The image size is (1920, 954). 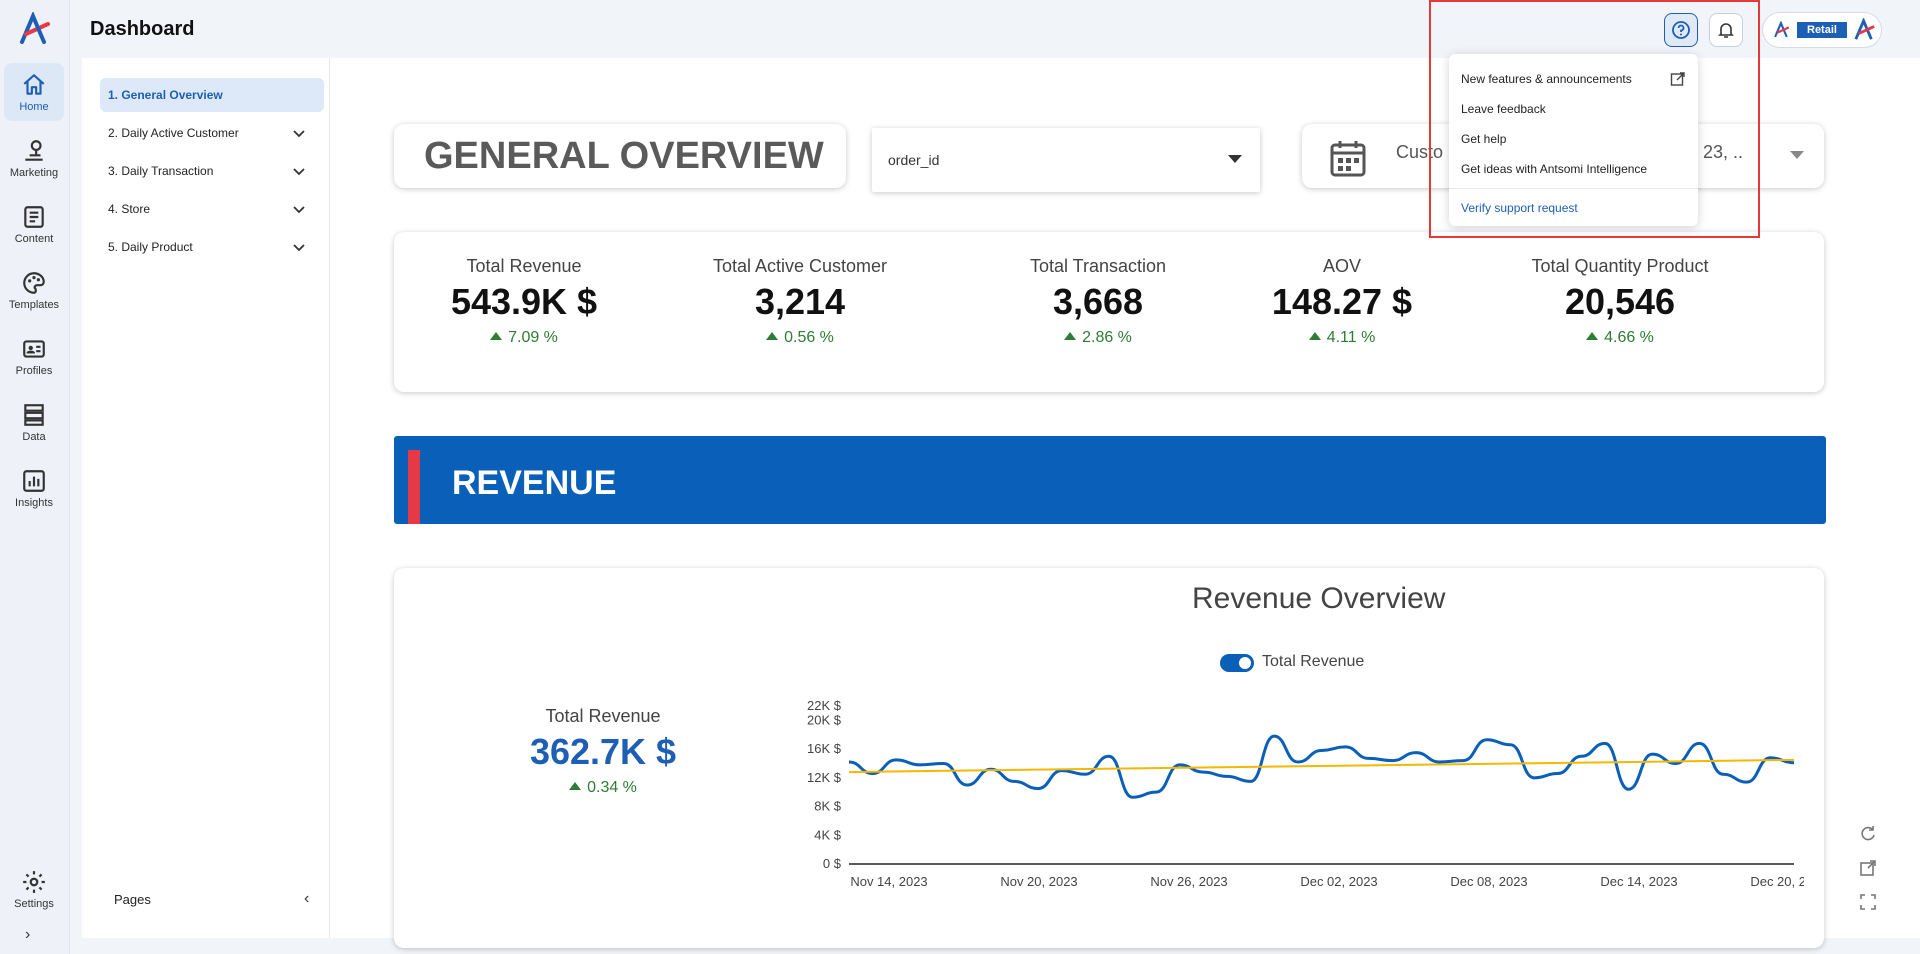 What do you see at coordinates (34, 172) in the screenshot?
I see `nav-label: Marketing` at bounding box center [34, 172].